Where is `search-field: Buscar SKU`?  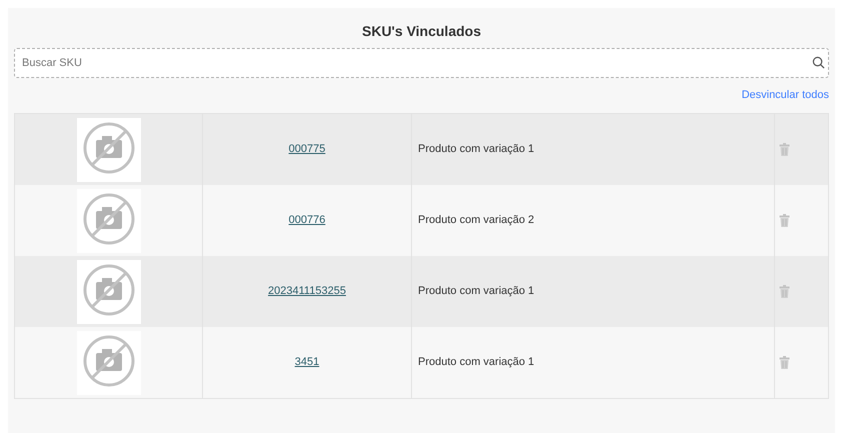
search-field: Buscar SKU is located at coordinates (421, 63).